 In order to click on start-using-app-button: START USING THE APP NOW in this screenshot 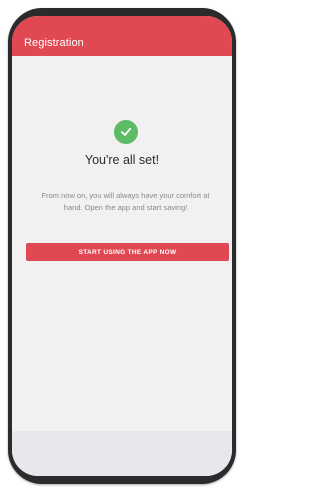, I will do `click(127, 252)`.